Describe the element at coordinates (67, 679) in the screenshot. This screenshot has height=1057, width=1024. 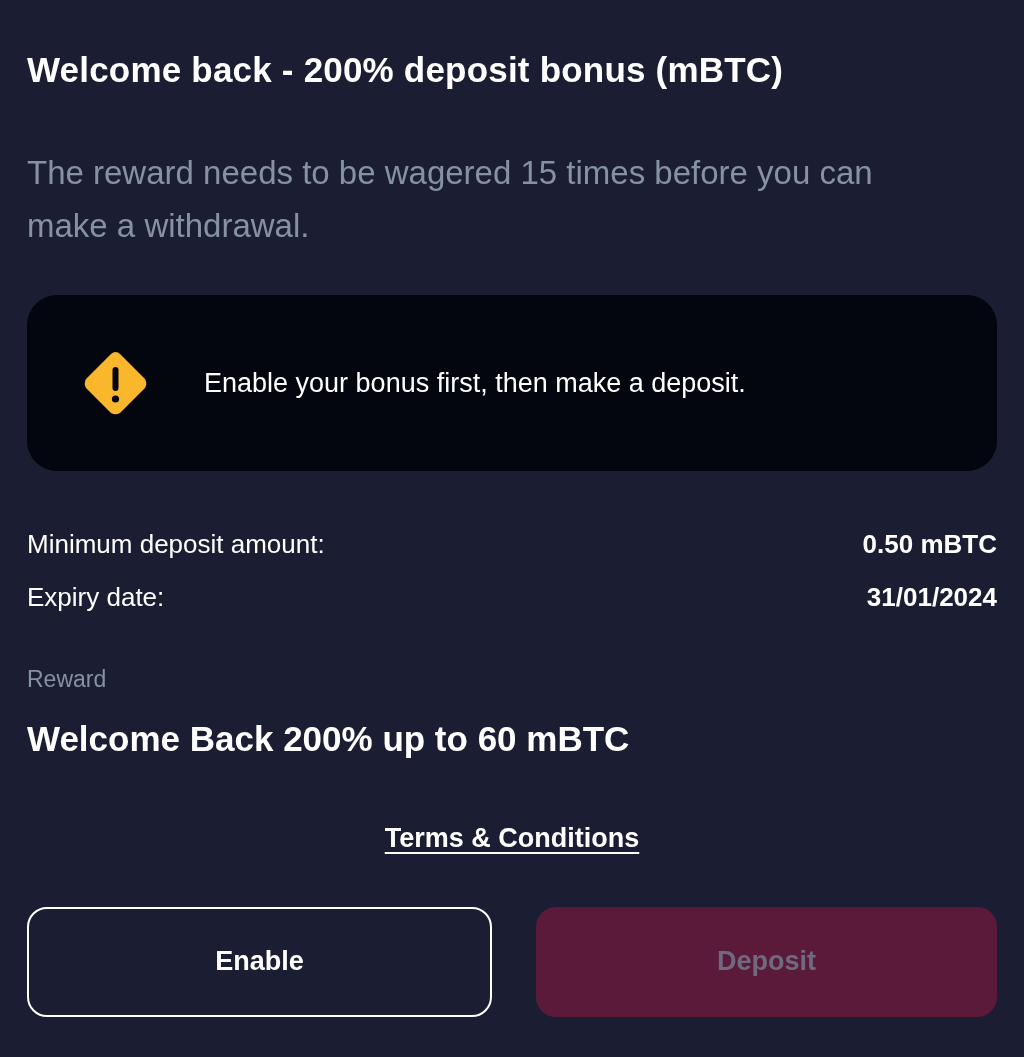
I see `reward-label: Reward` at that location.